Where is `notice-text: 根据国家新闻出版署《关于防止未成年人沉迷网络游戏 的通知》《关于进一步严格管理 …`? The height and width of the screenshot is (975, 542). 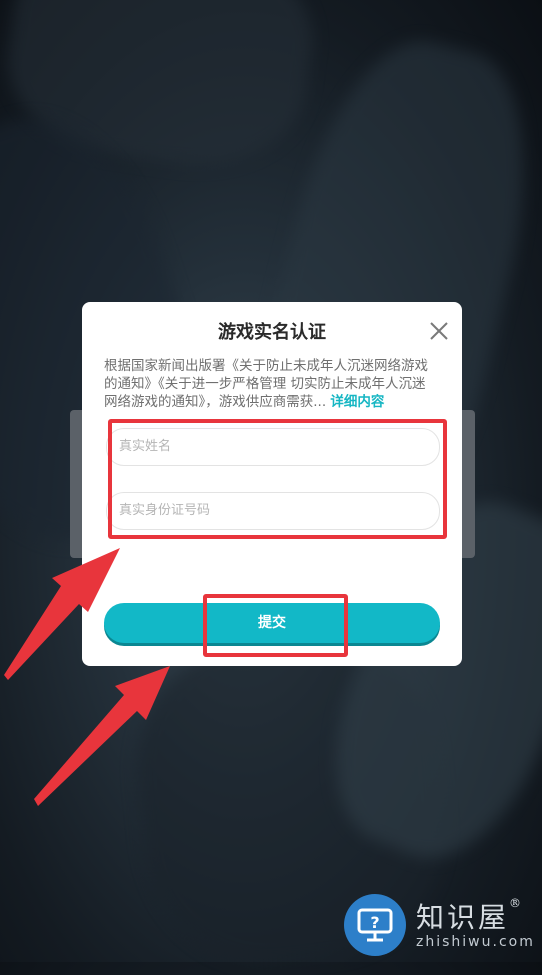 notice-text: 根据国家新闻出版署《关于防止未成年人沉迷网络游戏 的通知》《关于进一步严格管理 … is located at coordinates (273, 384).